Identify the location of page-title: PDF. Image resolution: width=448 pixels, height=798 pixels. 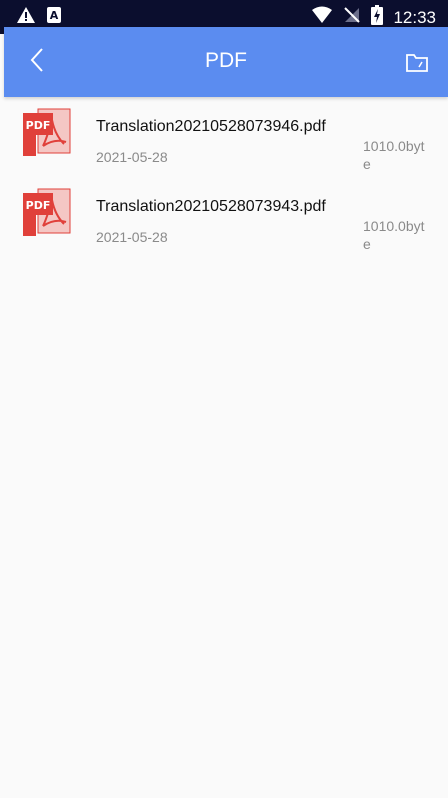
(226, 60).